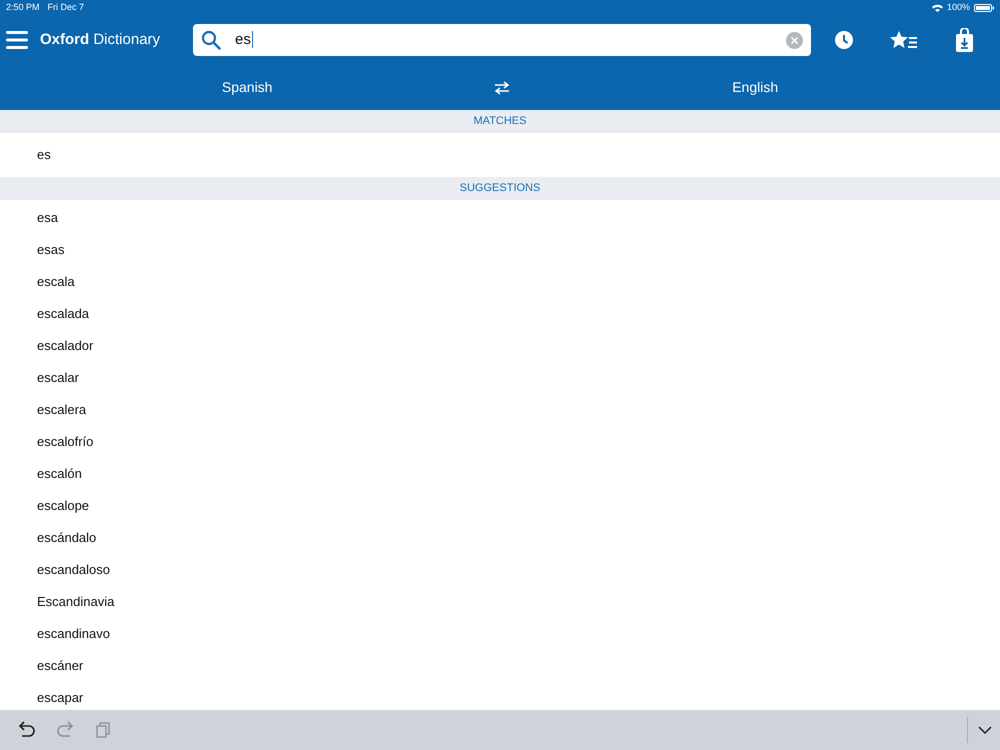  What do you see at coordinates (958, 7) in the screenshot?
I see `battery-percent: 100%` at bounding box center [958, 7].